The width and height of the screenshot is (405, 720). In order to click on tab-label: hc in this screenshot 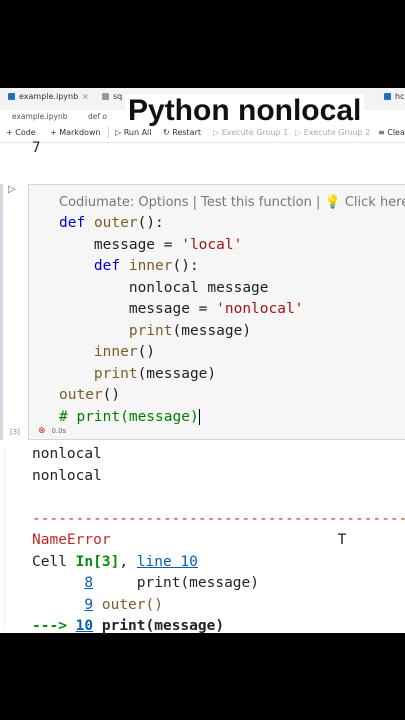, I will do `click(400, 96)`.